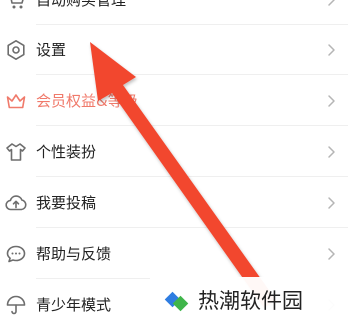  I want to click on menu-item-label: 会员权益&等级, so click(87, 101).